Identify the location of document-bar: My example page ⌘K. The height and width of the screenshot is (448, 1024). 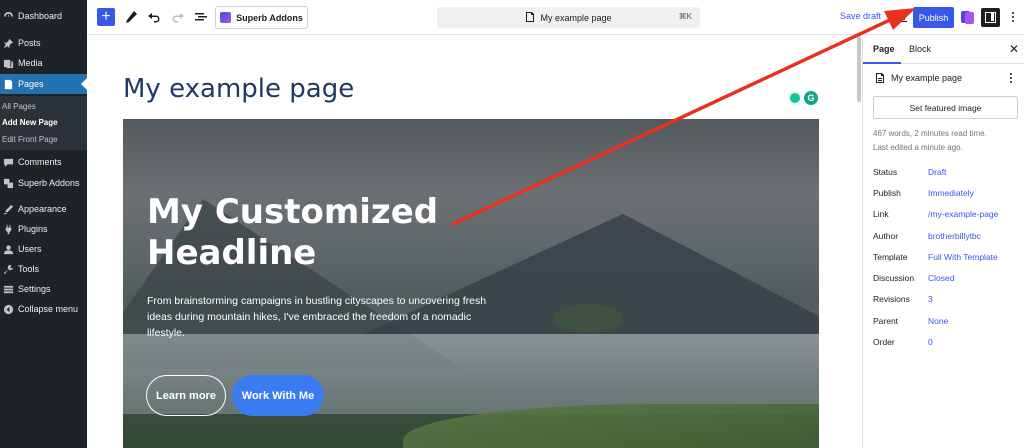
(568, 17).